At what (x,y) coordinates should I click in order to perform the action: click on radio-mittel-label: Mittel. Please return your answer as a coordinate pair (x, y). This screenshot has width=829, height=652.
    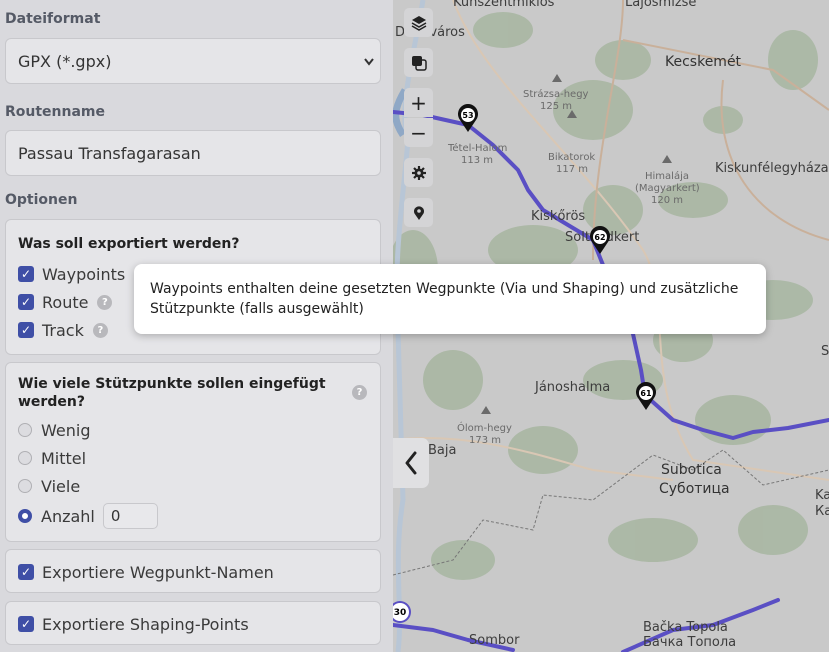
    Looking at the image, I should click on (64, 458).